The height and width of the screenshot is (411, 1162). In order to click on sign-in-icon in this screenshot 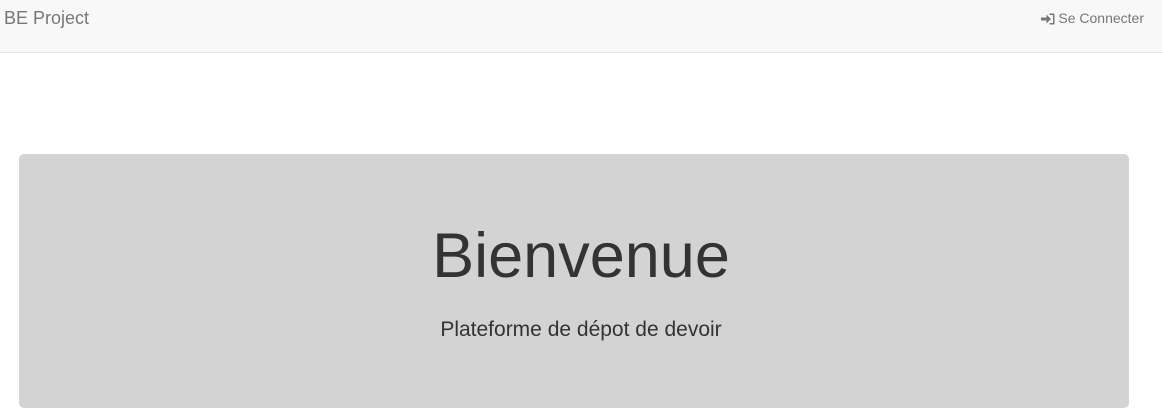, I will do `click(1048, 18)`.